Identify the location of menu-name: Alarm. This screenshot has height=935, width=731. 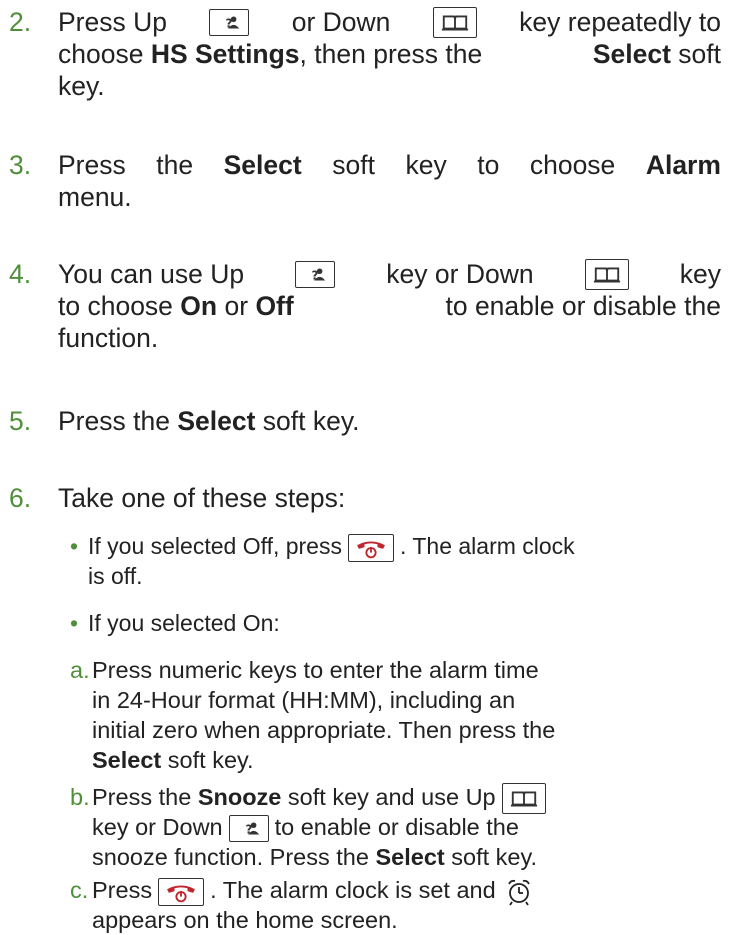
(683, 165).